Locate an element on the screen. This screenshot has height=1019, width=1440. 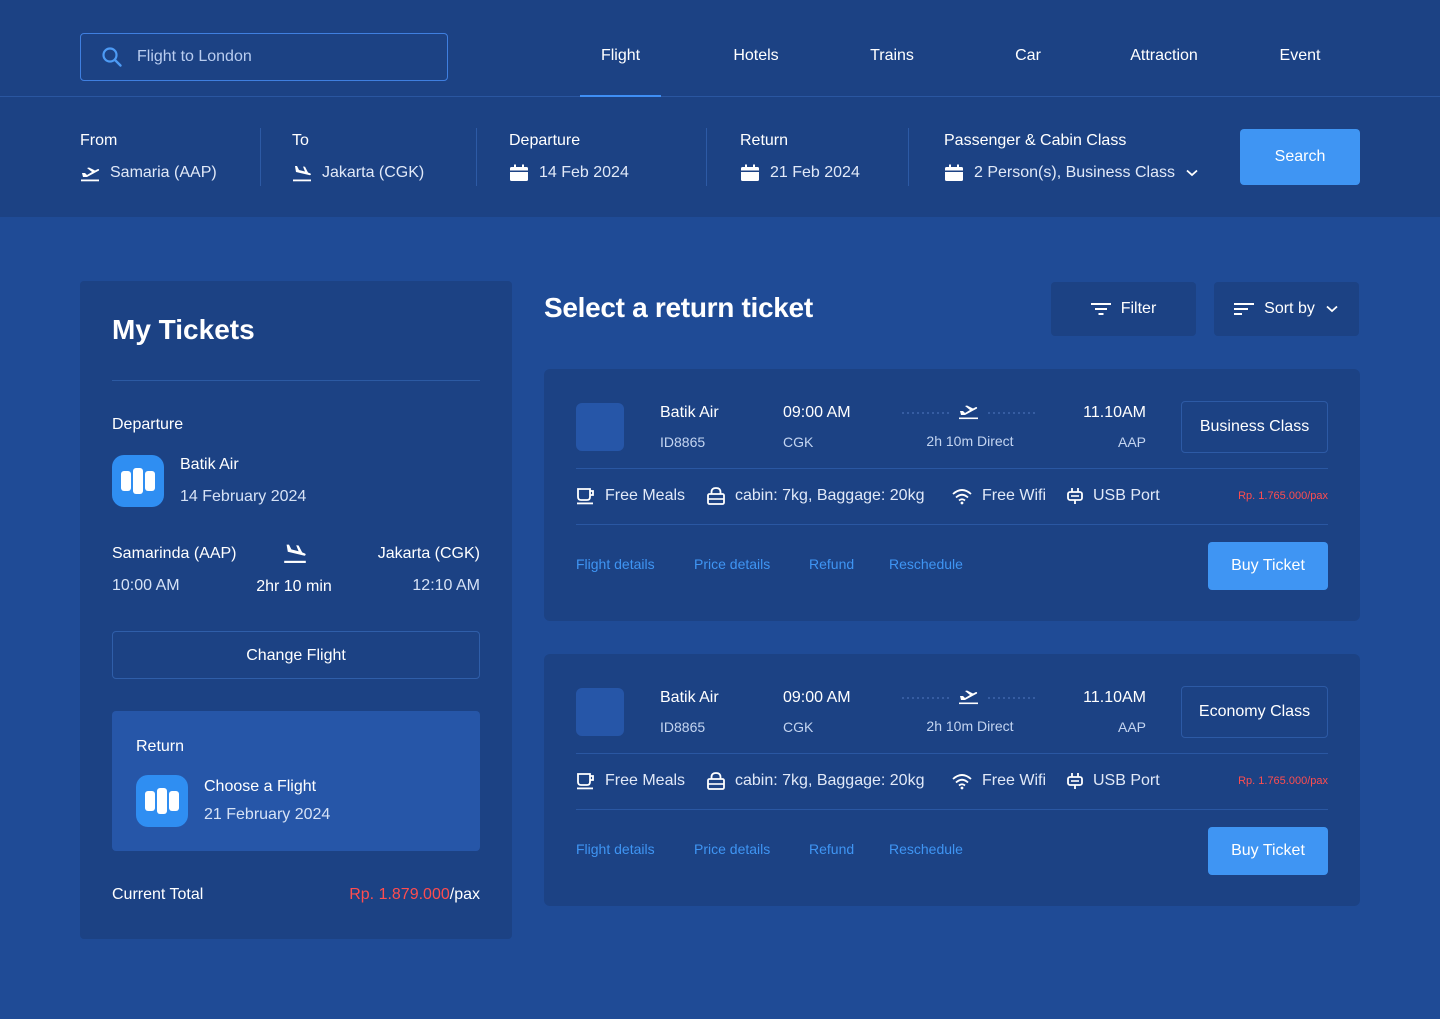
filter-button: Filter is located at coordinates (1123, 309).